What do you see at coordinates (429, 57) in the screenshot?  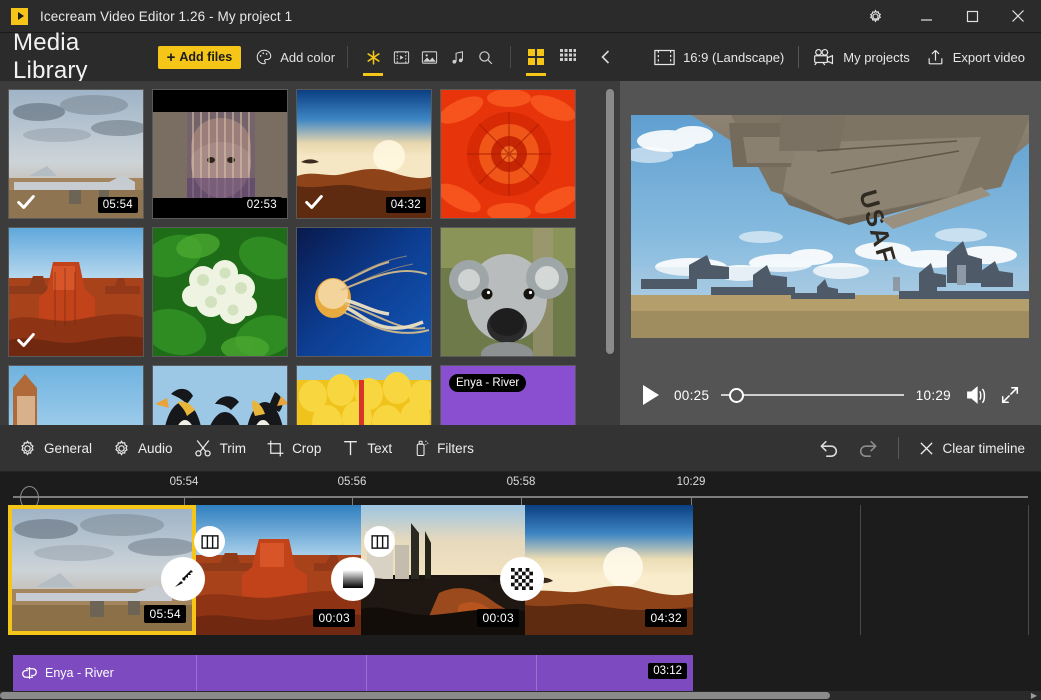 I see `image-filter` at bounding box center [429, 57].